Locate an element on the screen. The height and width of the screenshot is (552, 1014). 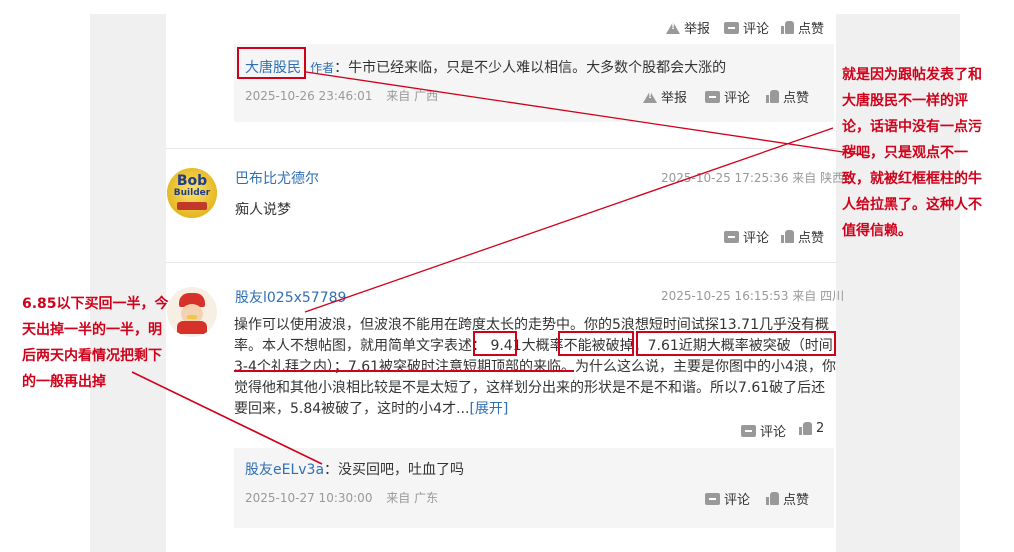
annotation-callout-left: 6.85以下买回一半，今天出掉一半的一半，明后两天内看情况把剩下的一般再出掉 is located at coordinates (95, 343).